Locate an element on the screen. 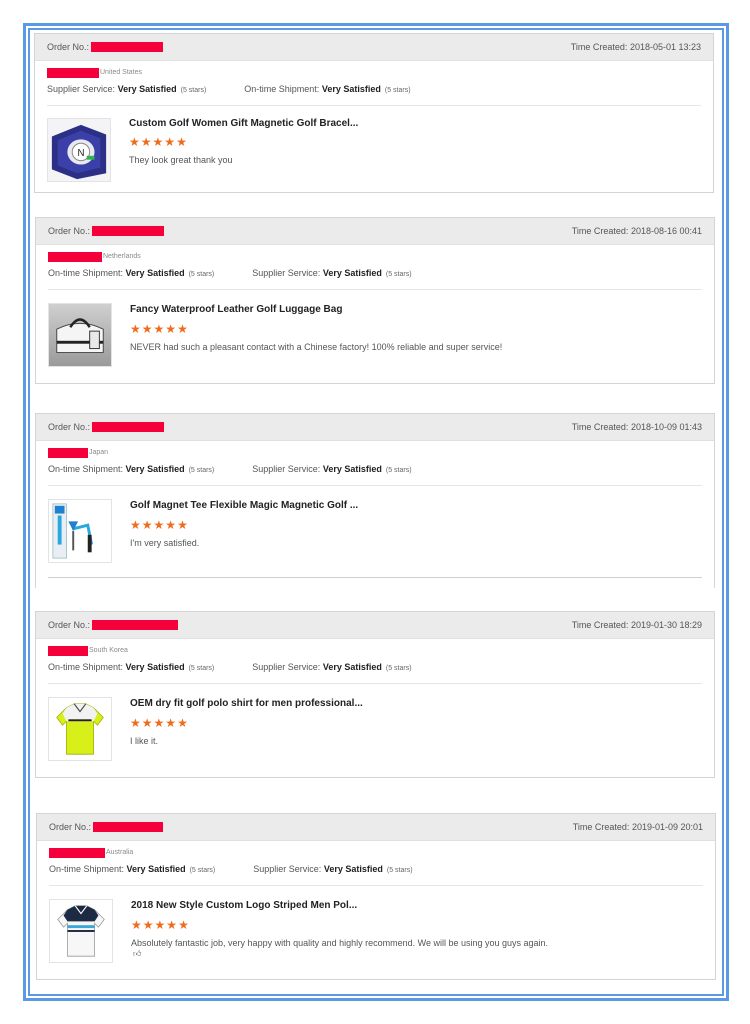  product-thumbnail: N is located at coordinates (79, 150).